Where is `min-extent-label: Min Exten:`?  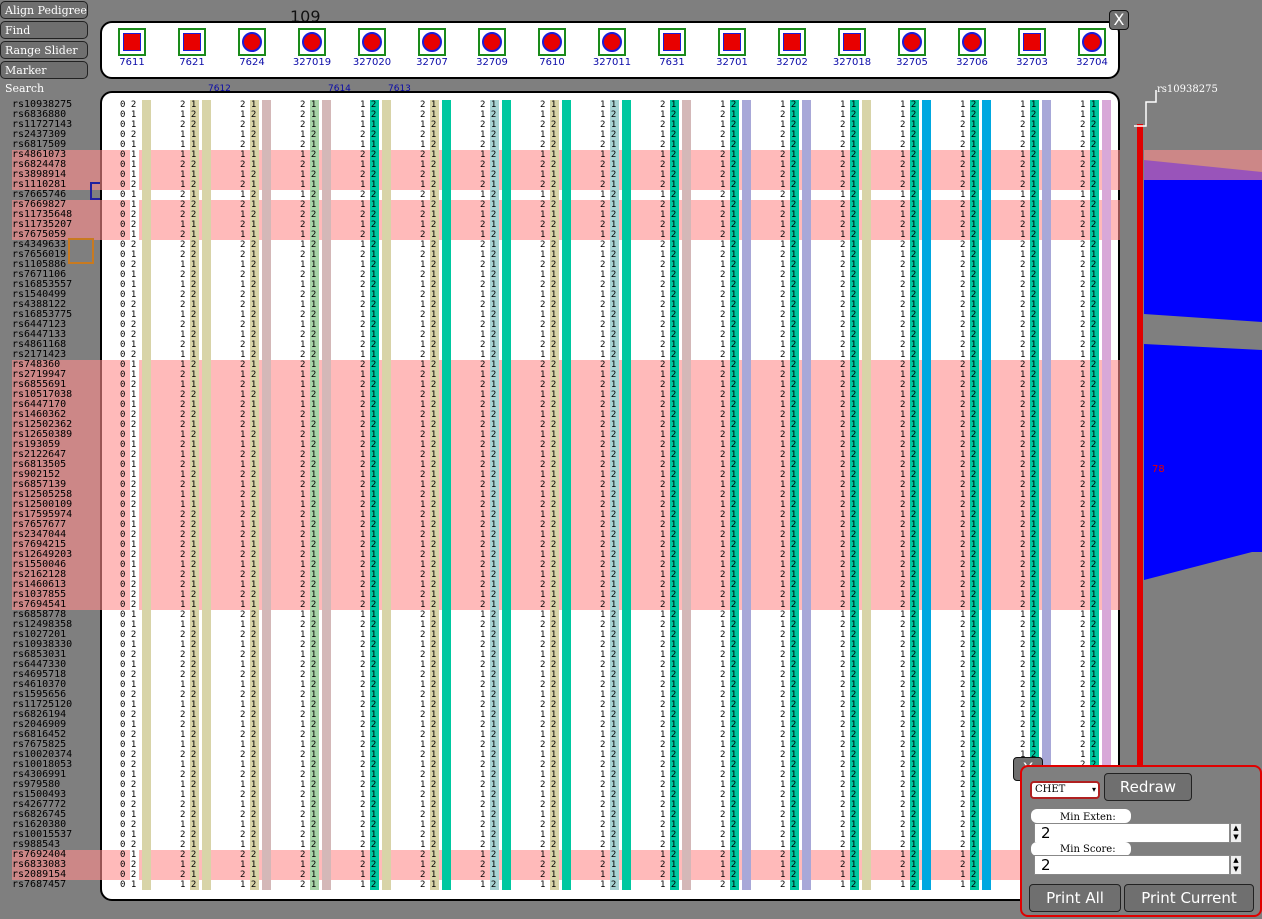
min-extent-label: Min Exten: is located at coordinates (1088, 817).